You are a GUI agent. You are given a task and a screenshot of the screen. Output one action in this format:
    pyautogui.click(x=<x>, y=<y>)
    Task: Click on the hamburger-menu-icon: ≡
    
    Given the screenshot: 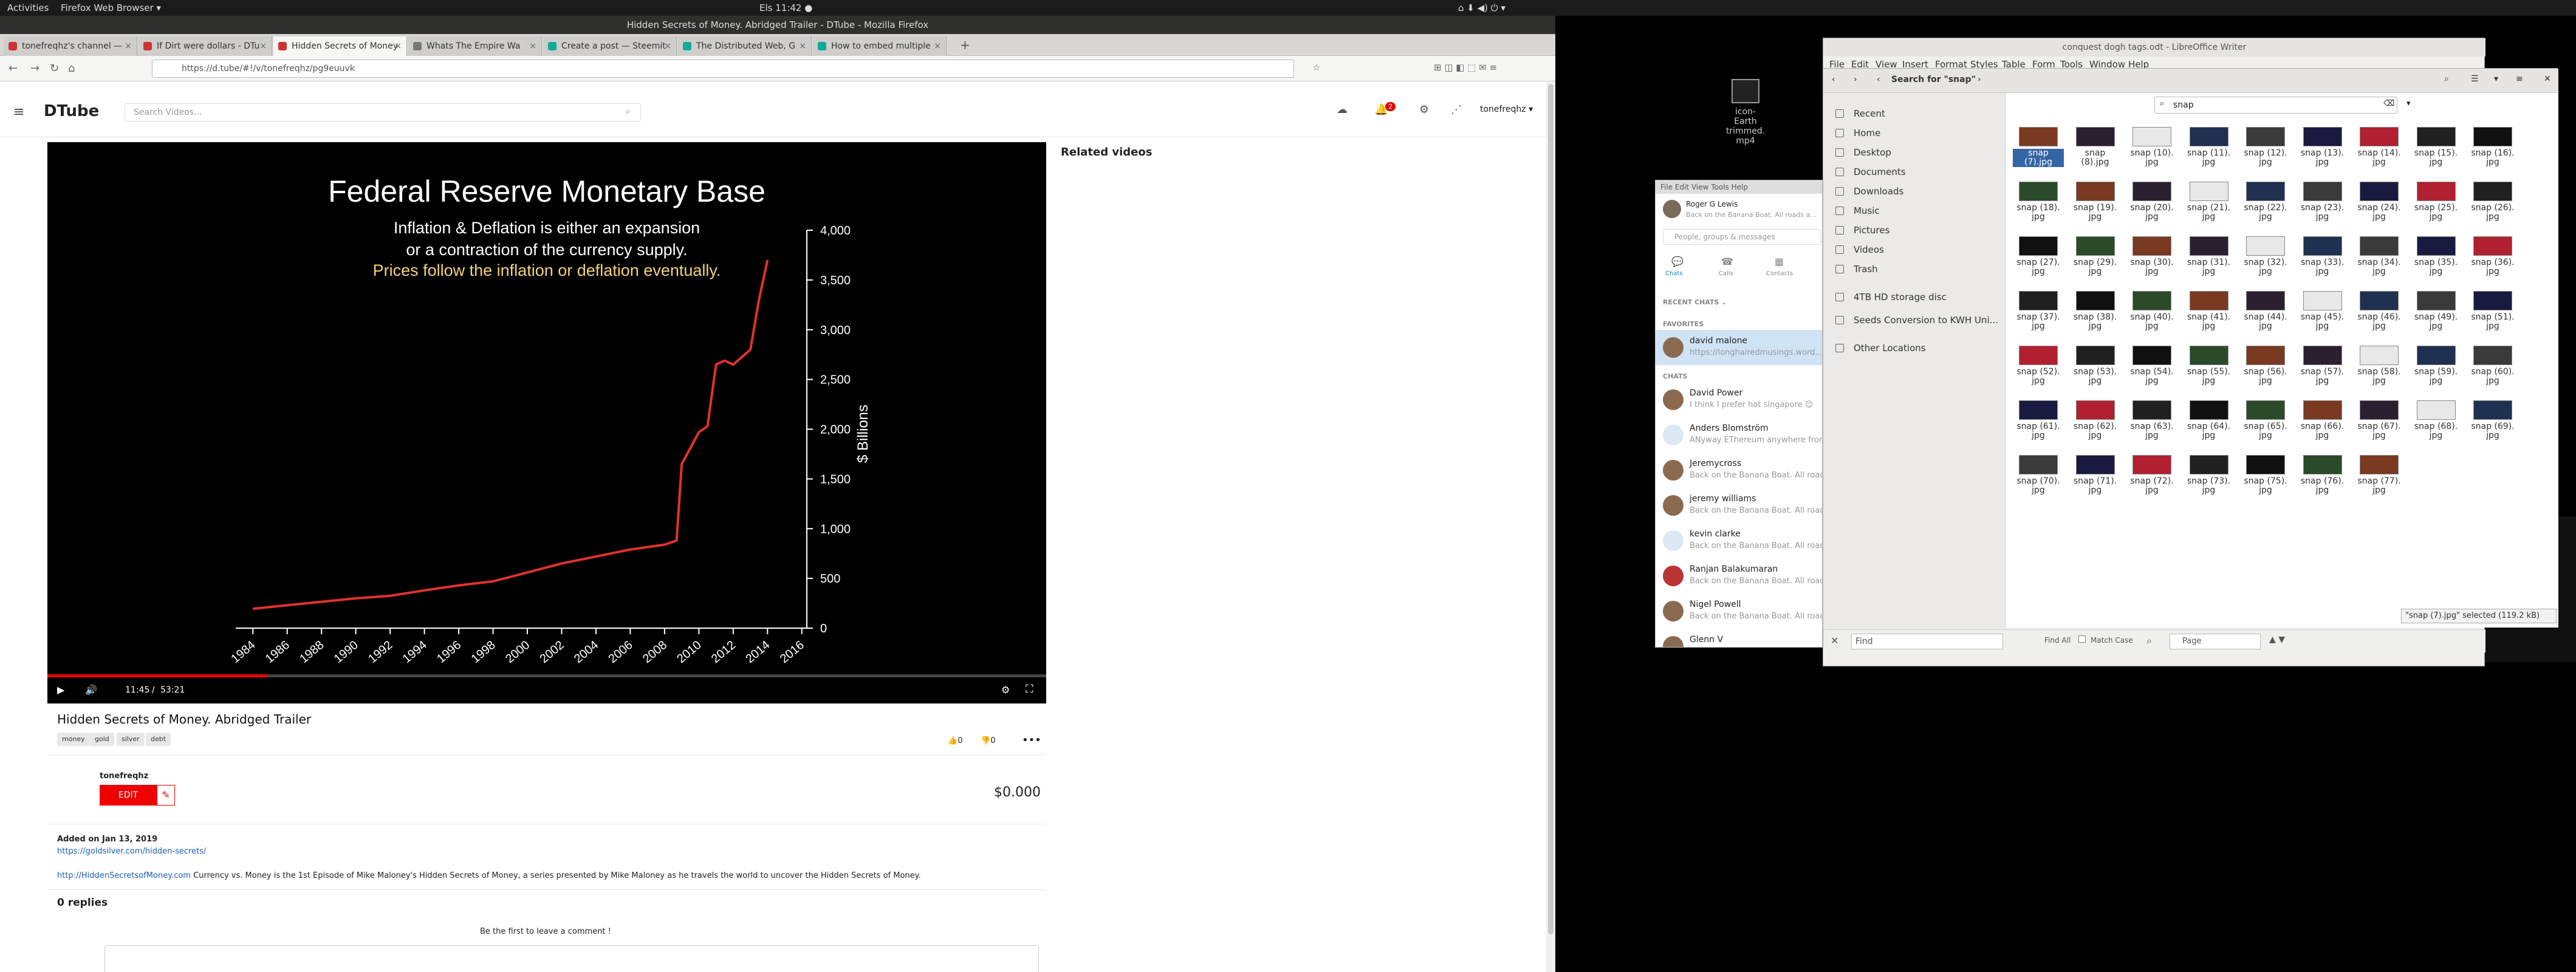 What is the action you would take?
    pyautogui.click(x=18, y=112)
    